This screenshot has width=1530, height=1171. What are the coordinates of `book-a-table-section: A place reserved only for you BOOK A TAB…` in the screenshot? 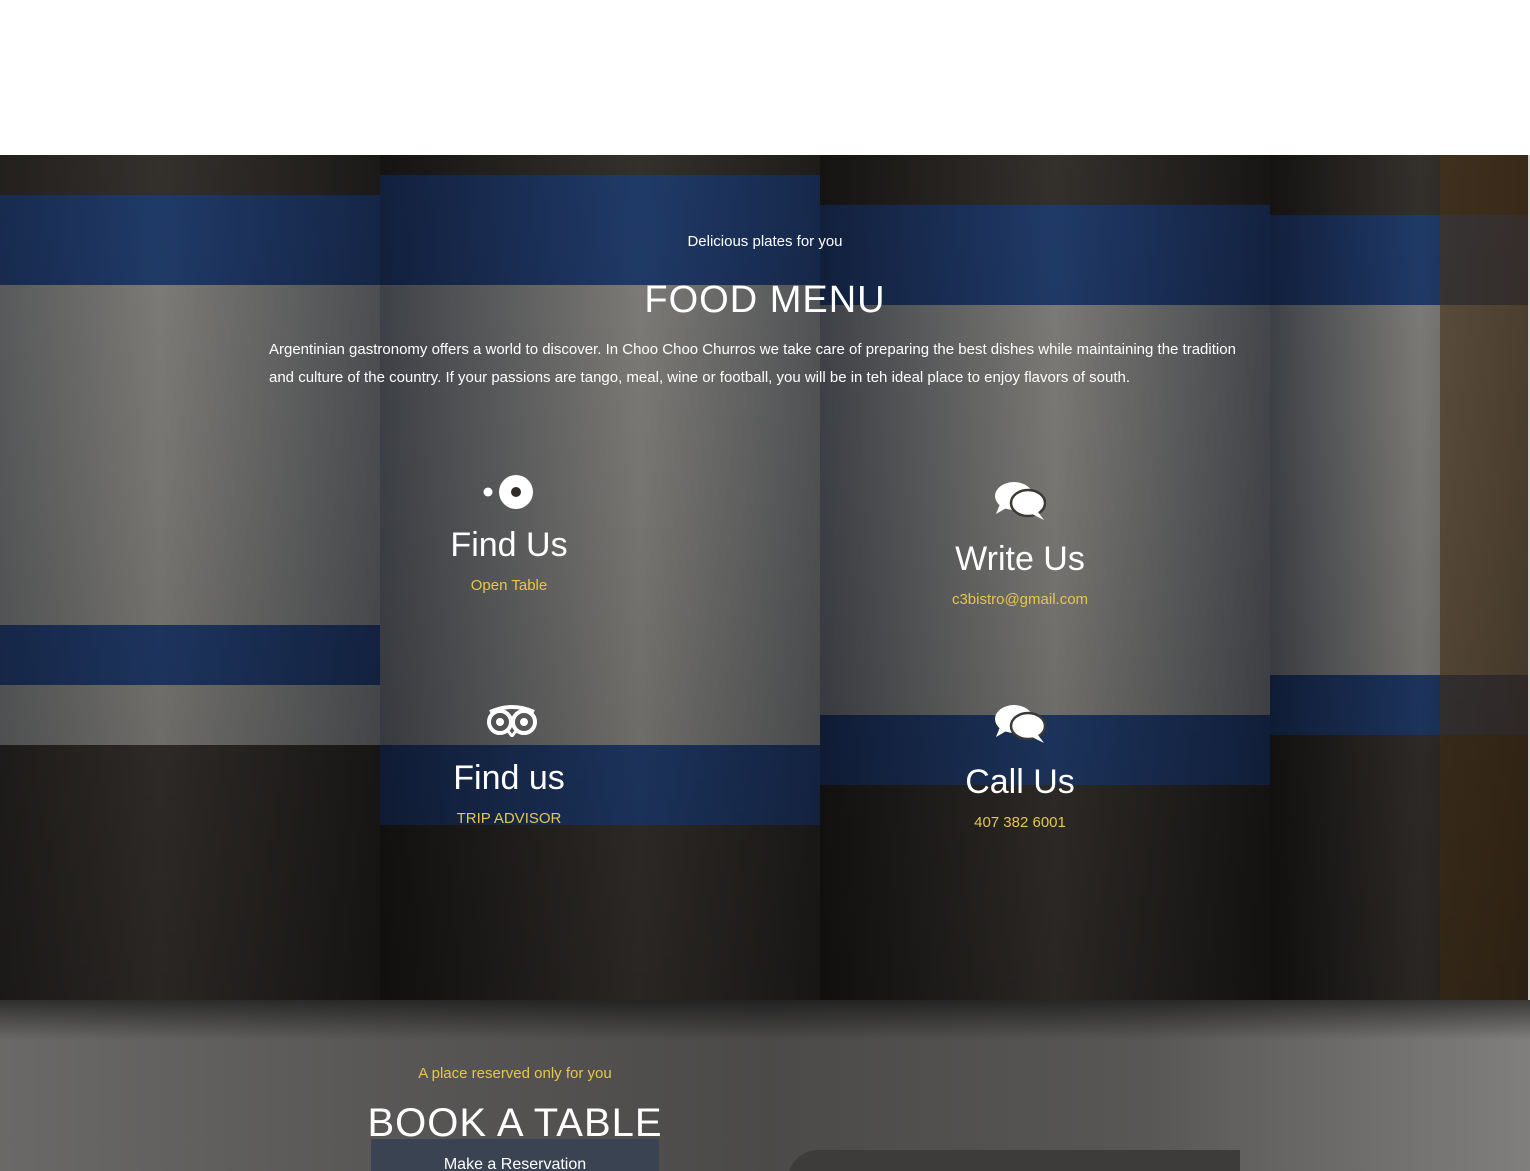 It's located at (765, 1085).